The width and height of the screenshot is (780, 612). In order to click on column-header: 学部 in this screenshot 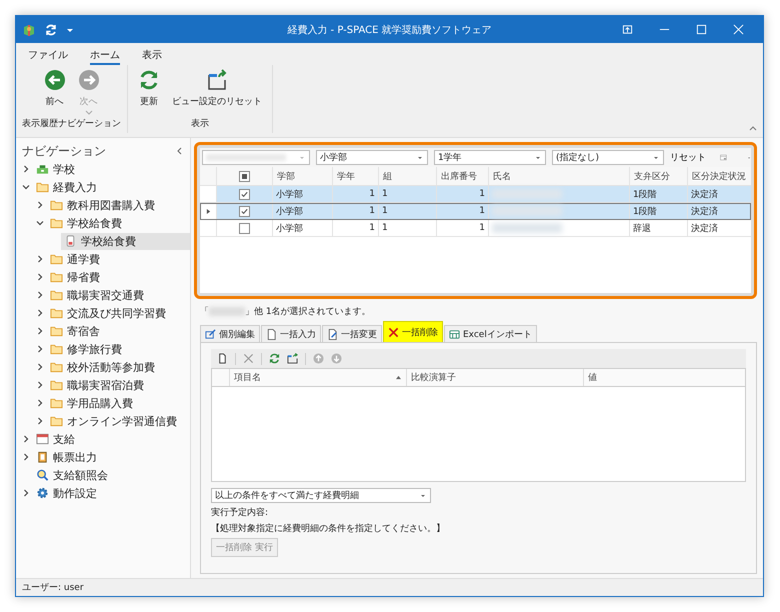, I will do `click(302, 176)`.